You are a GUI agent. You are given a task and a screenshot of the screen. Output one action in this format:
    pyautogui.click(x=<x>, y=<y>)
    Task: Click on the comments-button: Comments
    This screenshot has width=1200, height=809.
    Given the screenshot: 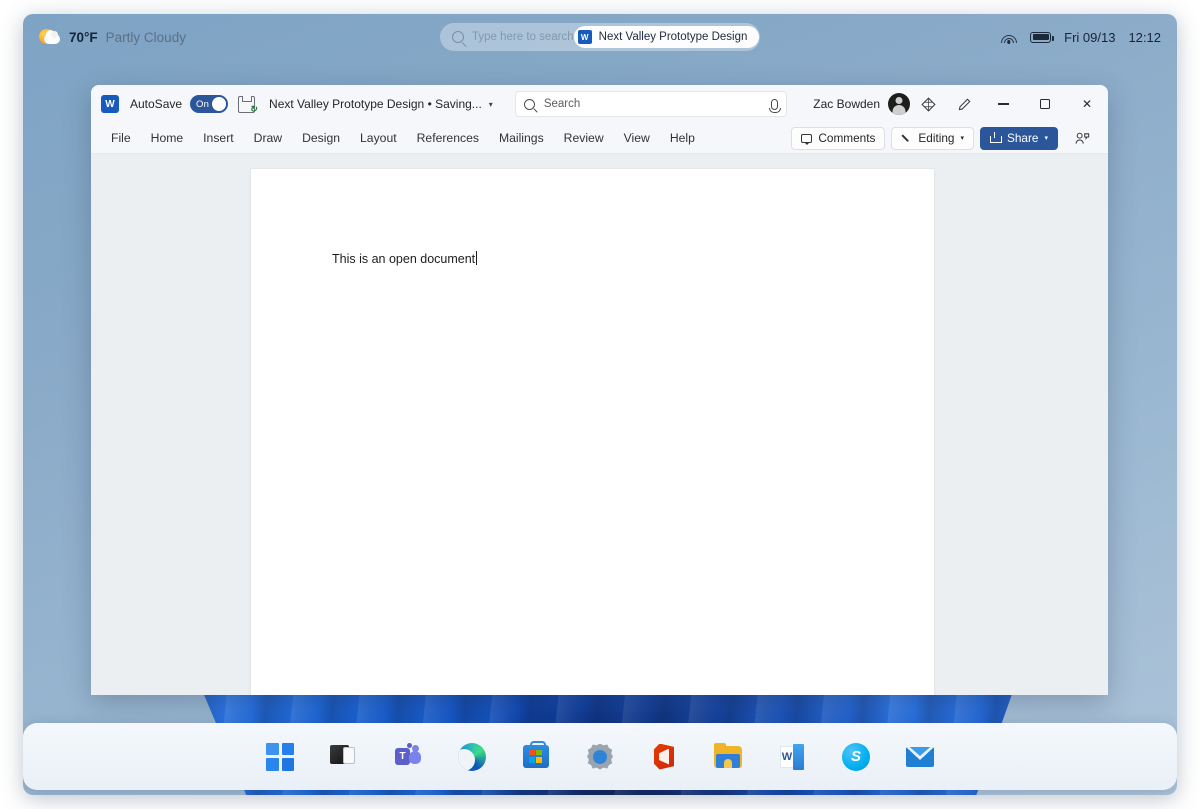 What is the action you would take?
    pyautogui.click(x=838, y=138)
    